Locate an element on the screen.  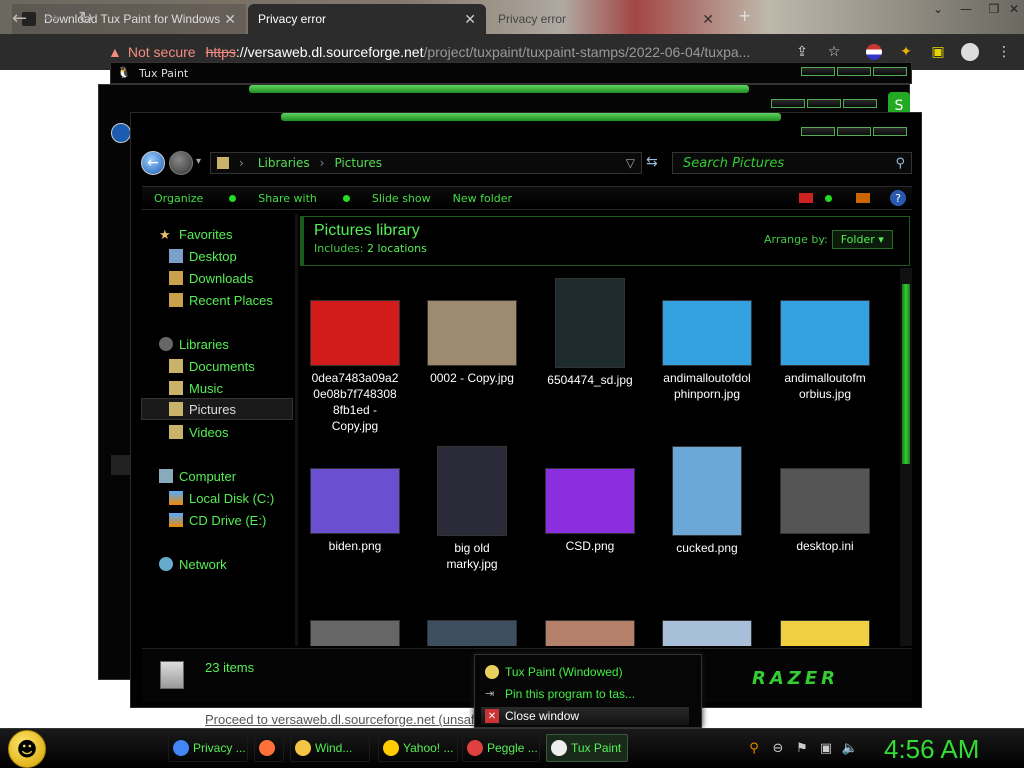
back-nav-icon is located at coordinates (121, 133).